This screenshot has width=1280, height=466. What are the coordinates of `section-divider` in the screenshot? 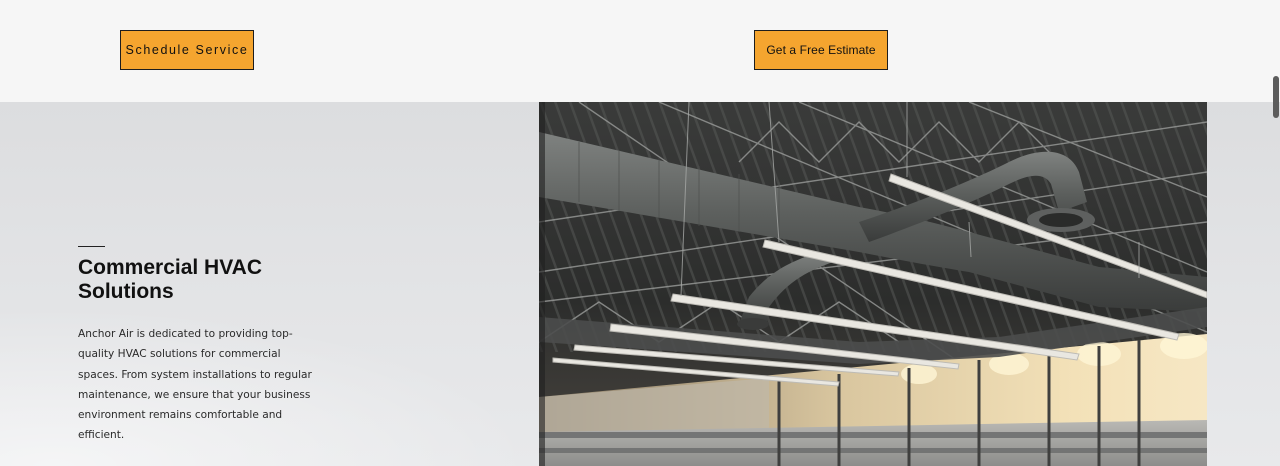 It's located at (91, 246).